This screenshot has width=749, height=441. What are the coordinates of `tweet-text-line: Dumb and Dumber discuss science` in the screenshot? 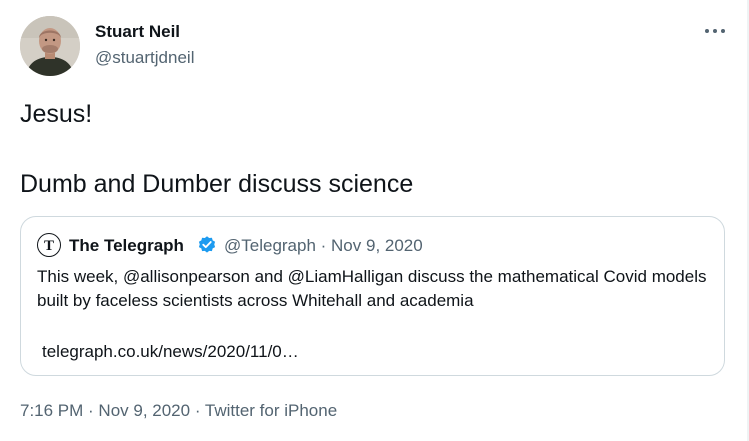 It's located at (217, 184).